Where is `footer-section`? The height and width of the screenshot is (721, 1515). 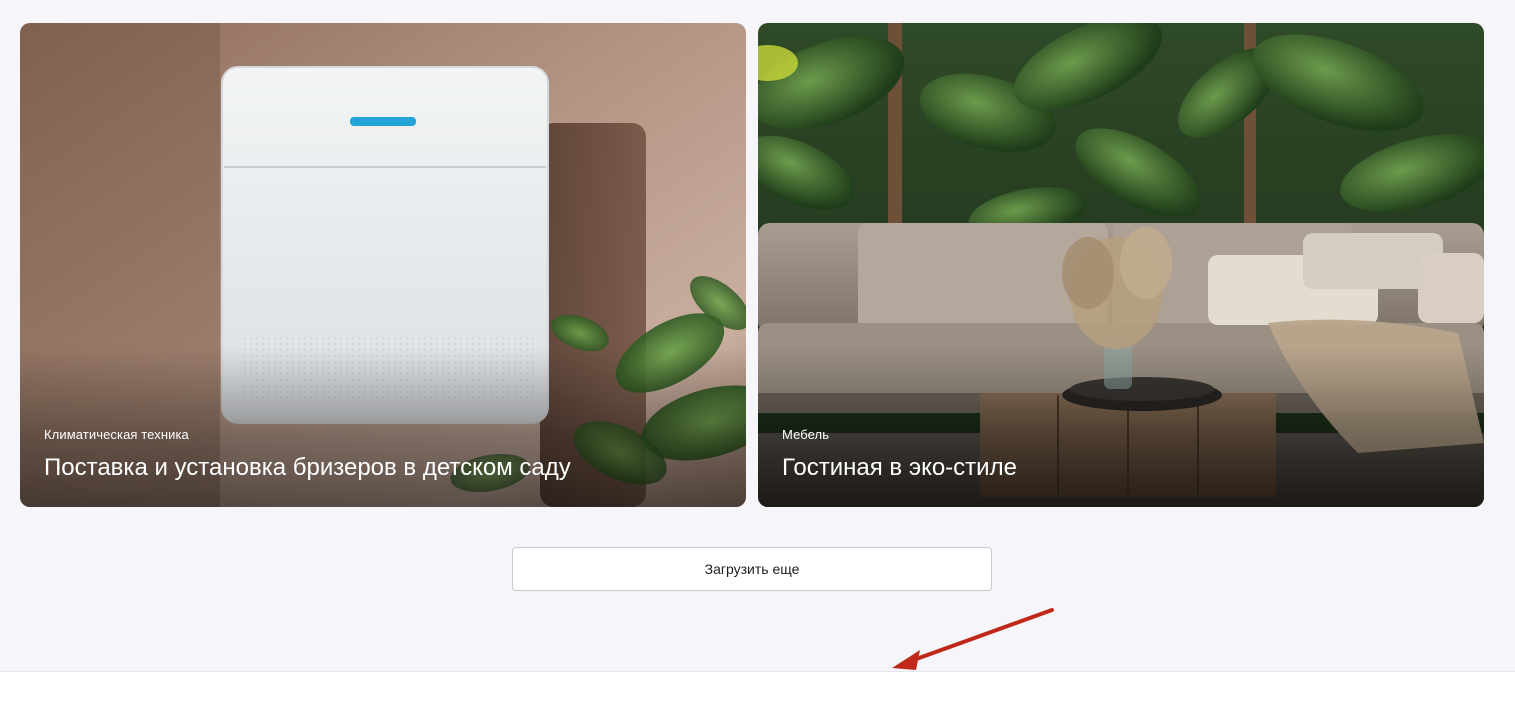
footer-section is located at coordinates (757, 696).